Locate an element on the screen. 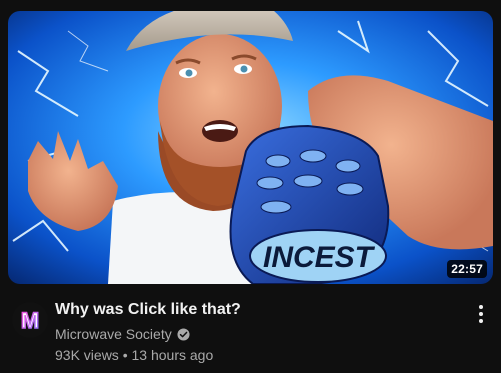 Image resolution: width=501 pixels, height=373 pixels. avatar-letter: M is located at coordinates (30, 320).